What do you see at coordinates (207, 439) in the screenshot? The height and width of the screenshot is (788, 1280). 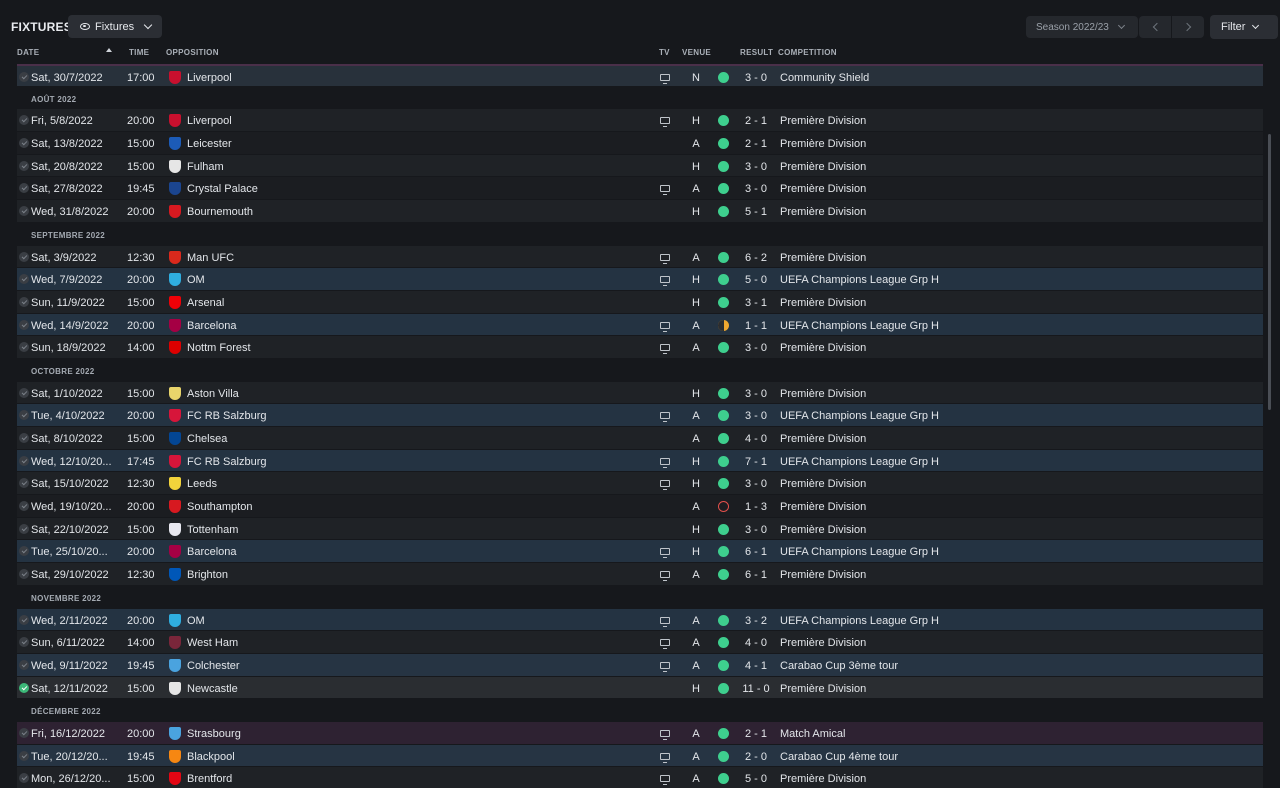 I see `opponent-name: Chelsea` at bounding box center [207, 439].